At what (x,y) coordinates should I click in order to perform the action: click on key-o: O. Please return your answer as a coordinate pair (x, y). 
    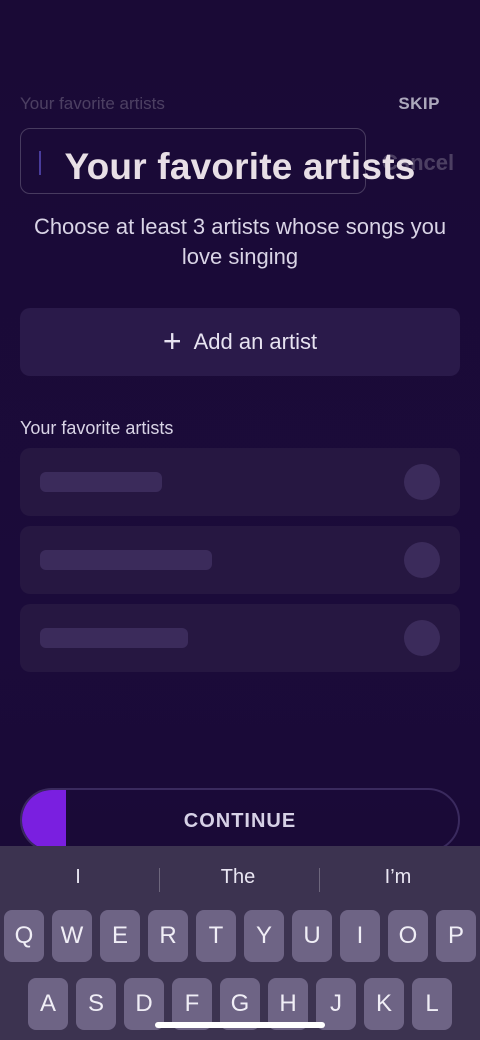
    Looking at the image, I should click on (408, 936).